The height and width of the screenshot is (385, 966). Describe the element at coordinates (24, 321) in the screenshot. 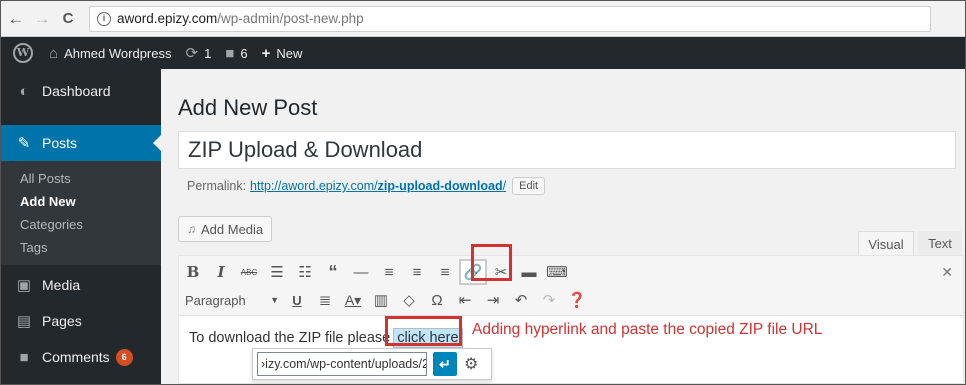

I see `pages-icon: ▤` at that location.